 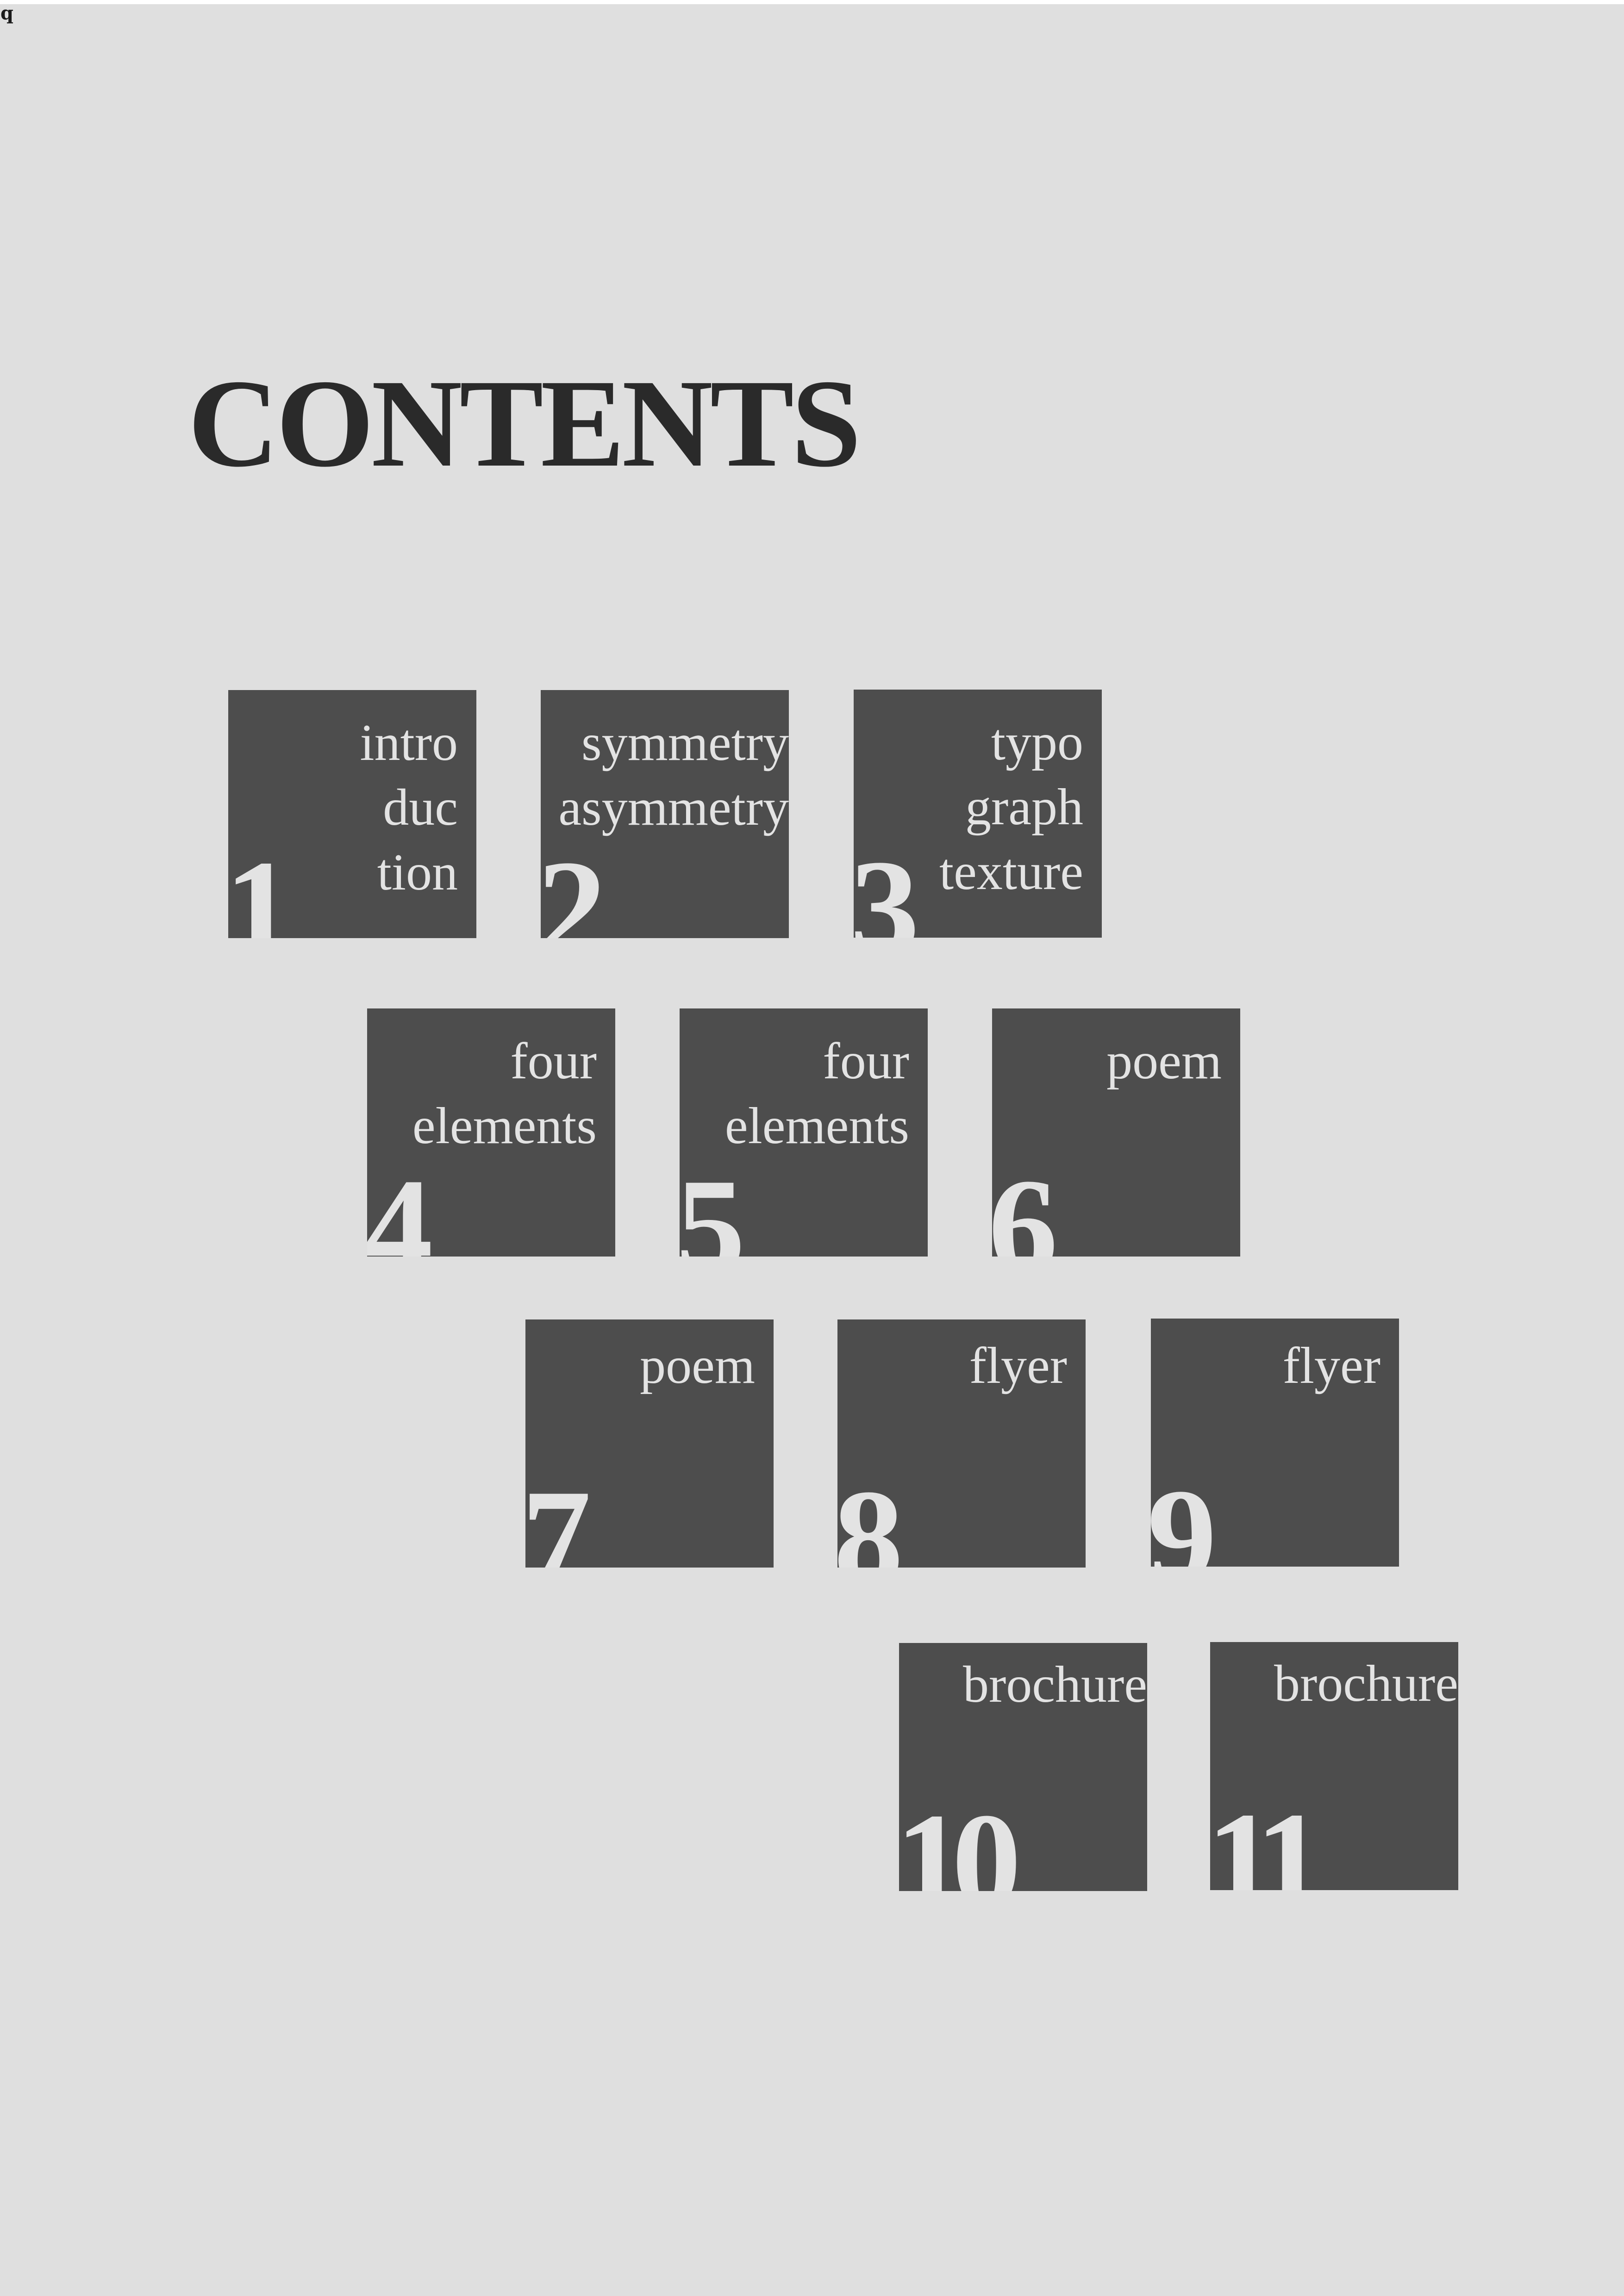 What do you see at coordinates (870, 1514) in the screenshot?
I see `entry-8-number: 8` at bounding box center [870, 1514].